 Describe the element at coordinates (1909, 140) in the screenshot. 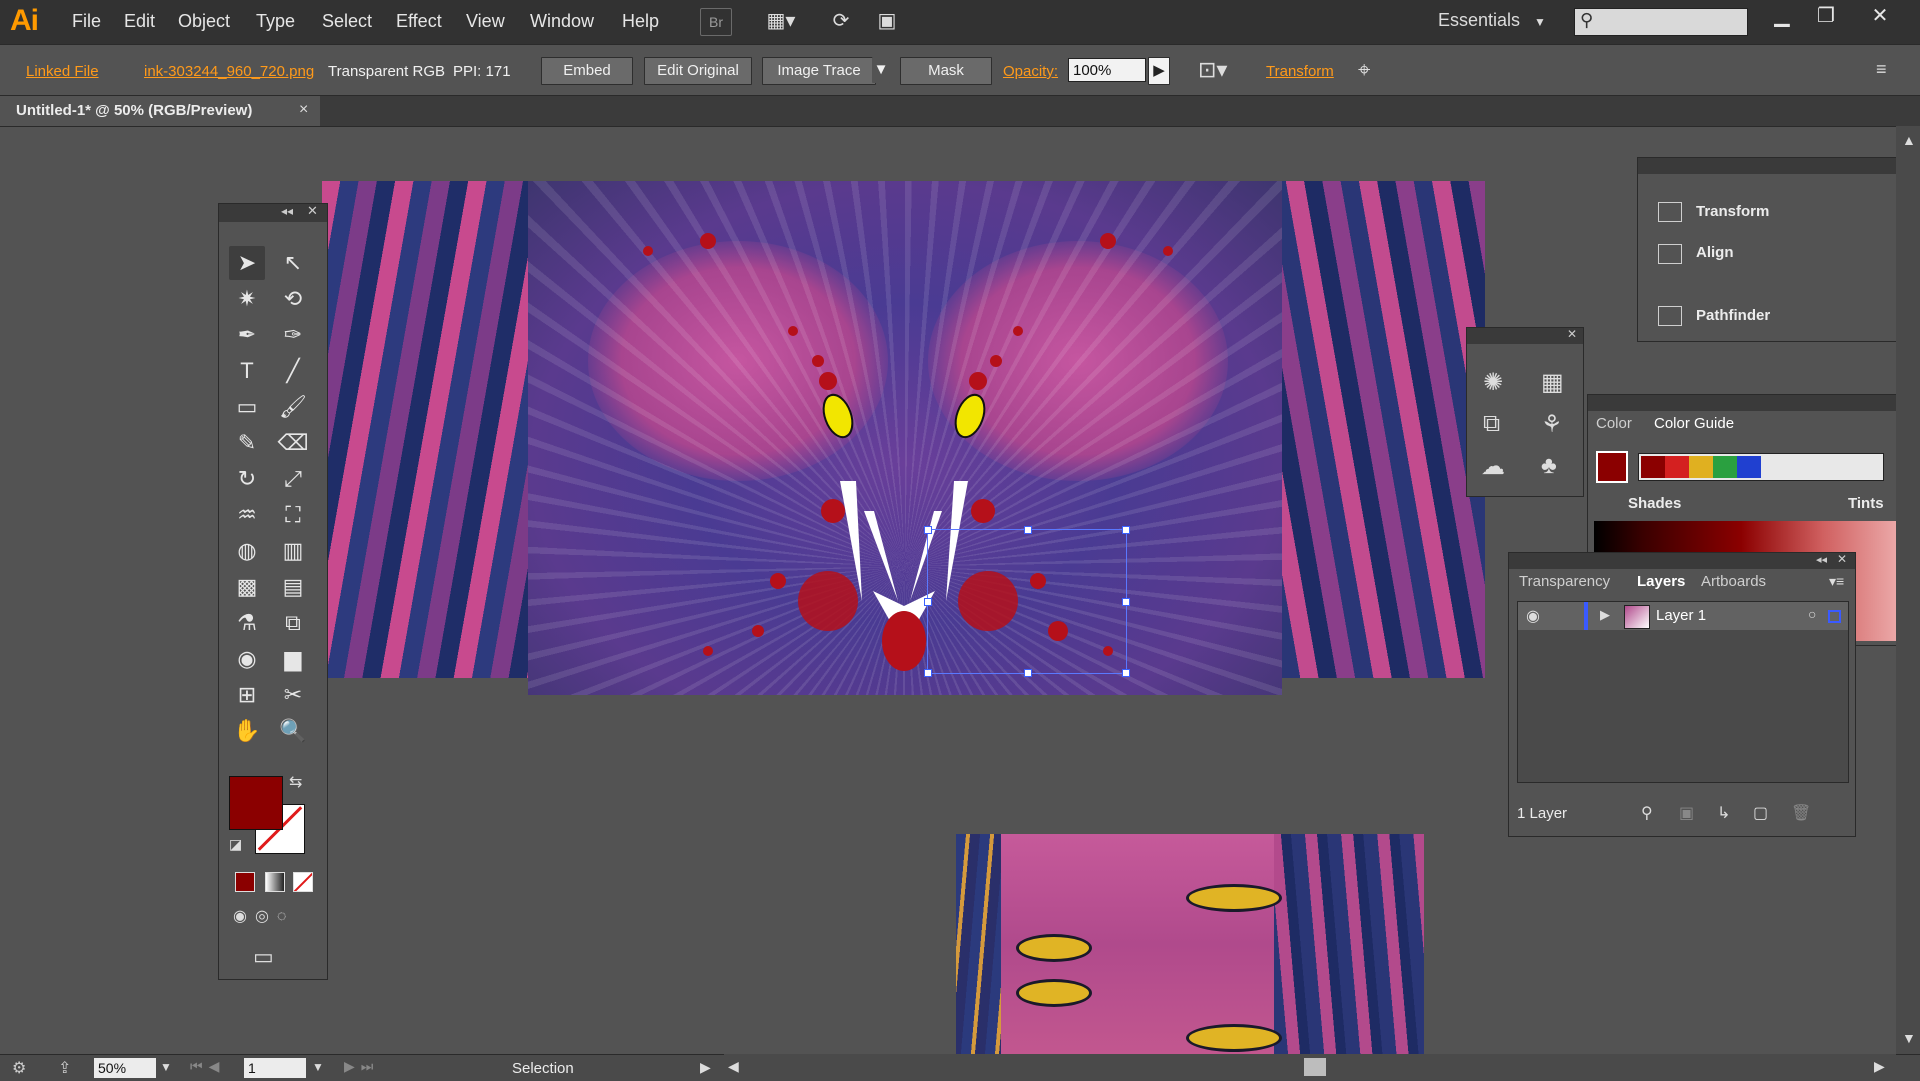

I see `scroll-up-icon: ▲` at that location.